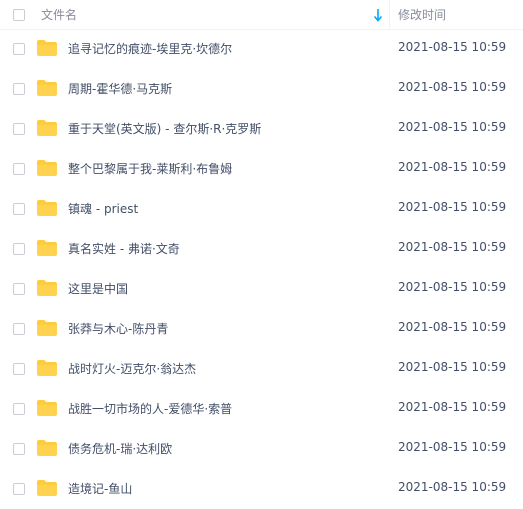 This screenshot has width=523, height=509. I want to click on file-name: 镇魂 - priest, so click(103, 208).